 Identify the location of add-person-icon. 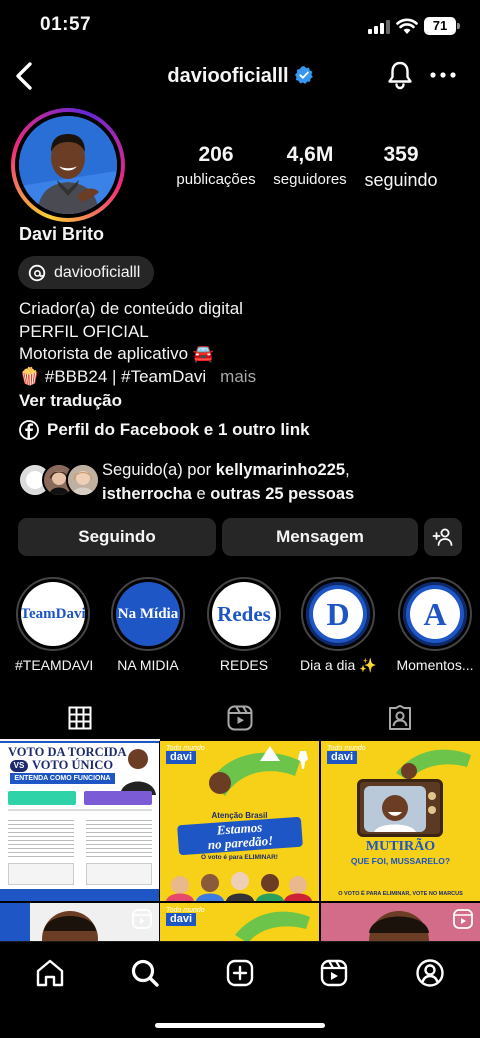
(442, 537).